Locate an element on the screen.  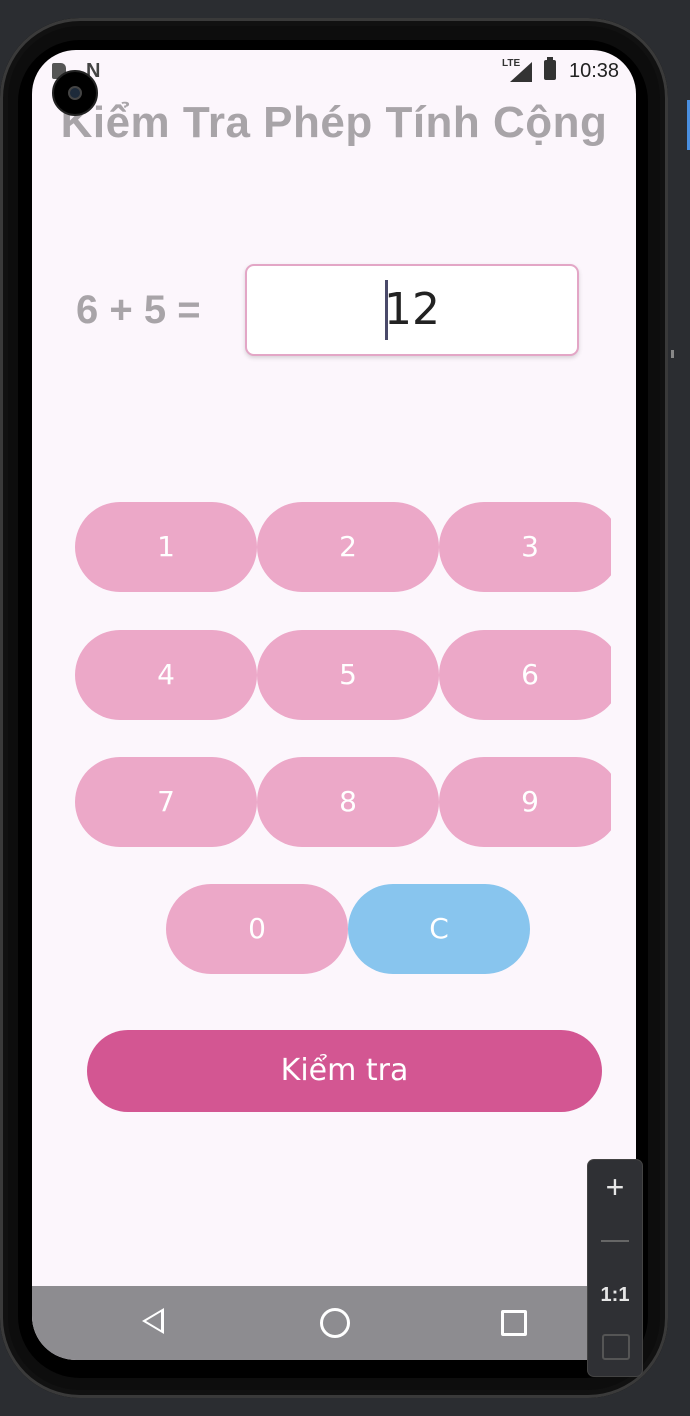
key-6: 6 is located at coordinates (525, 675).